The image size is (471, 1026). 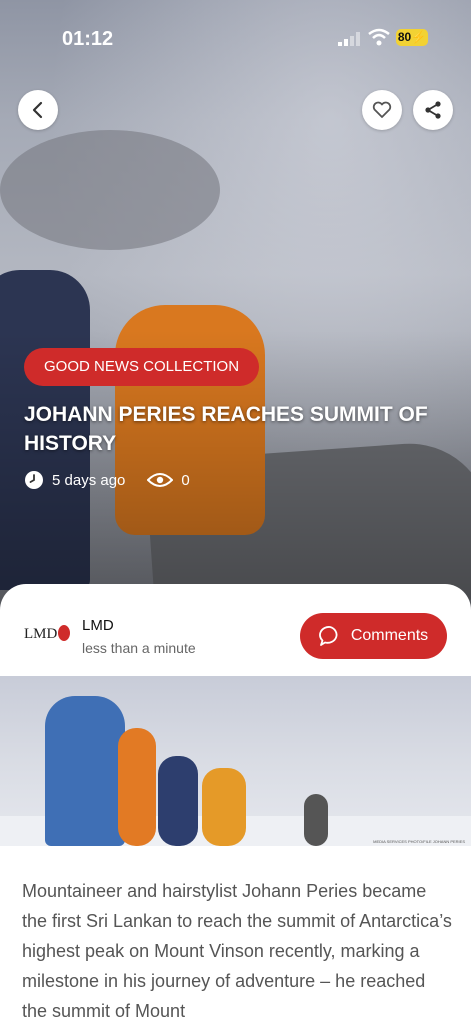 What do you see at coordinates (226, 429) in the screenshot?
I see `article-title: JOHANN PERIES REACHES SUMMIT OF HISTORY` at bounding box center [226, 429].